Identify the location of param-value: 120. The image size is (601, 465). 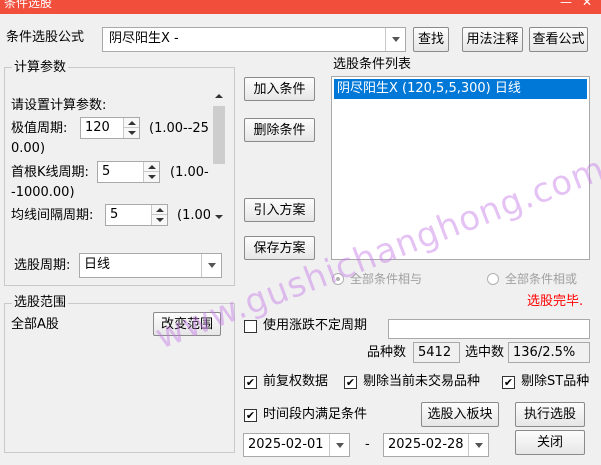
(97, 127).